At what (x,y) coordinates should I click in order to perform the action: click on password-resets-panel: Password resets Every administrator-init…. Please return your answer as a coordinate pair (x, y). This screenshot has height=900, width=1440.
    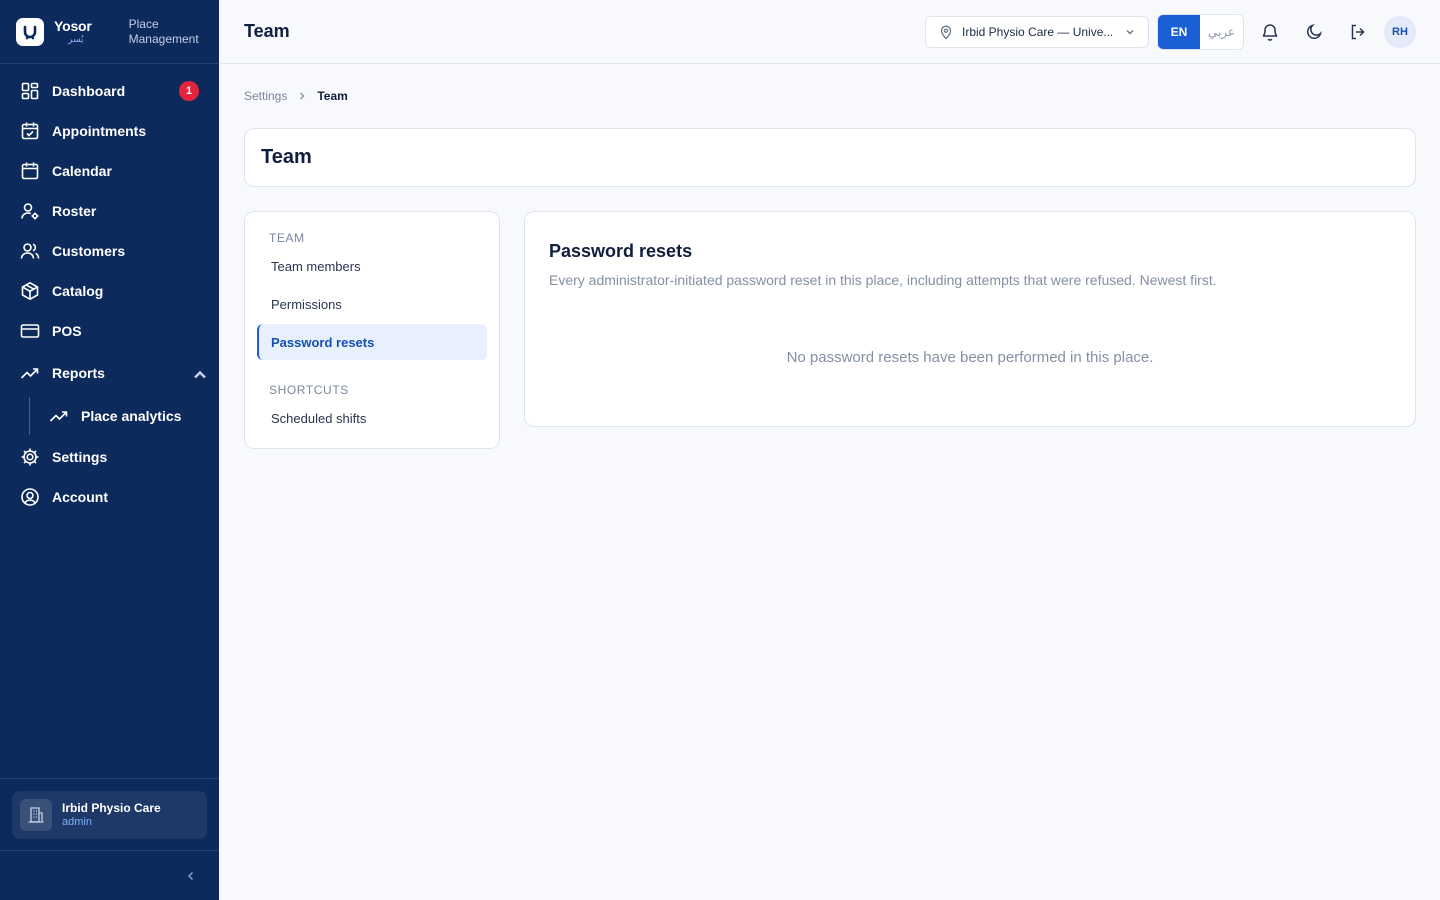
    Looking at the image, I should click on (970, 319).